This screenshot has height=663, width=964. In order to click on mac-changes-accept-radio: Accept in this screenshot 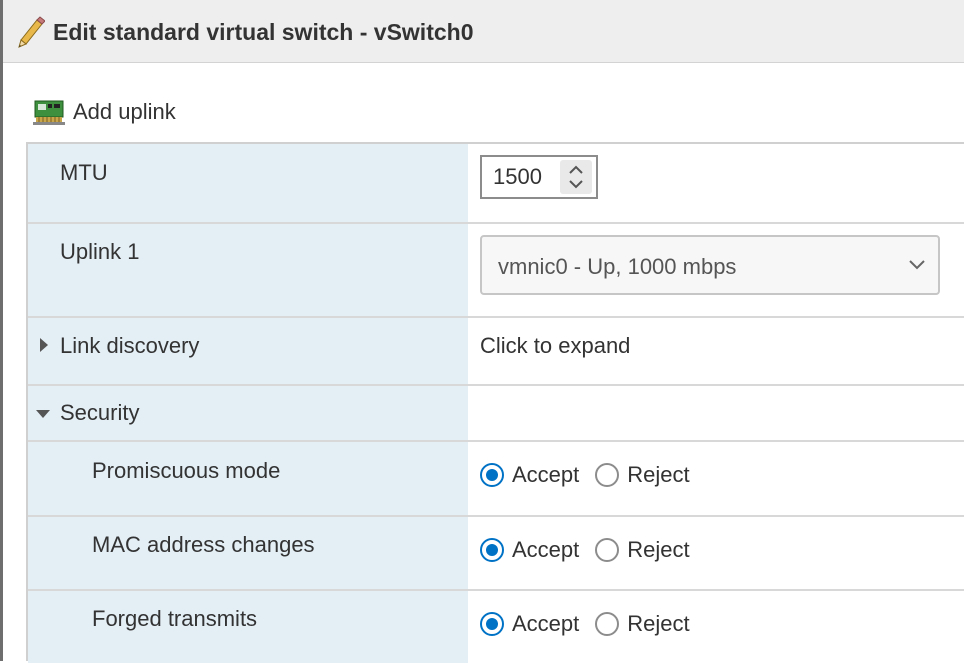, I will do `click(529, 550)`.